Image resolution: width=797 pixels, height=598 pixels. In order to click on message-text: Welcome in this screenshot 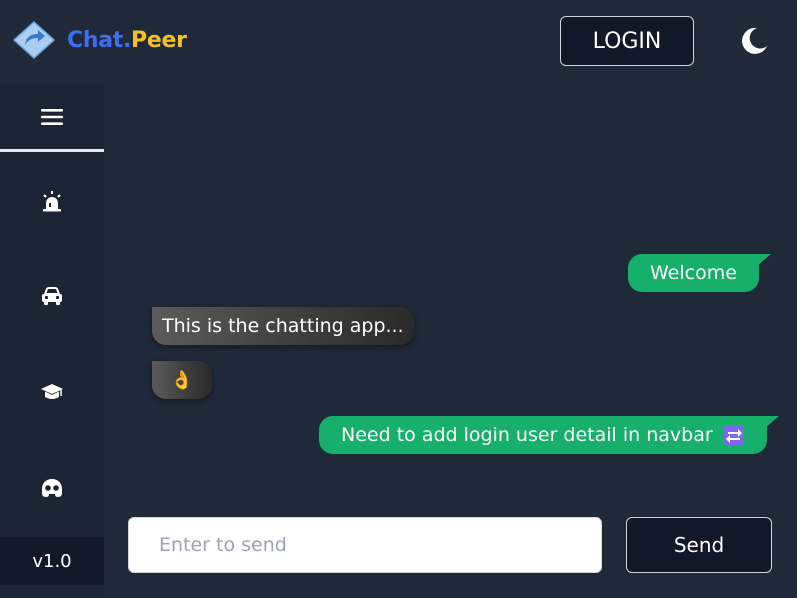, I will do `click(693, 273)`.